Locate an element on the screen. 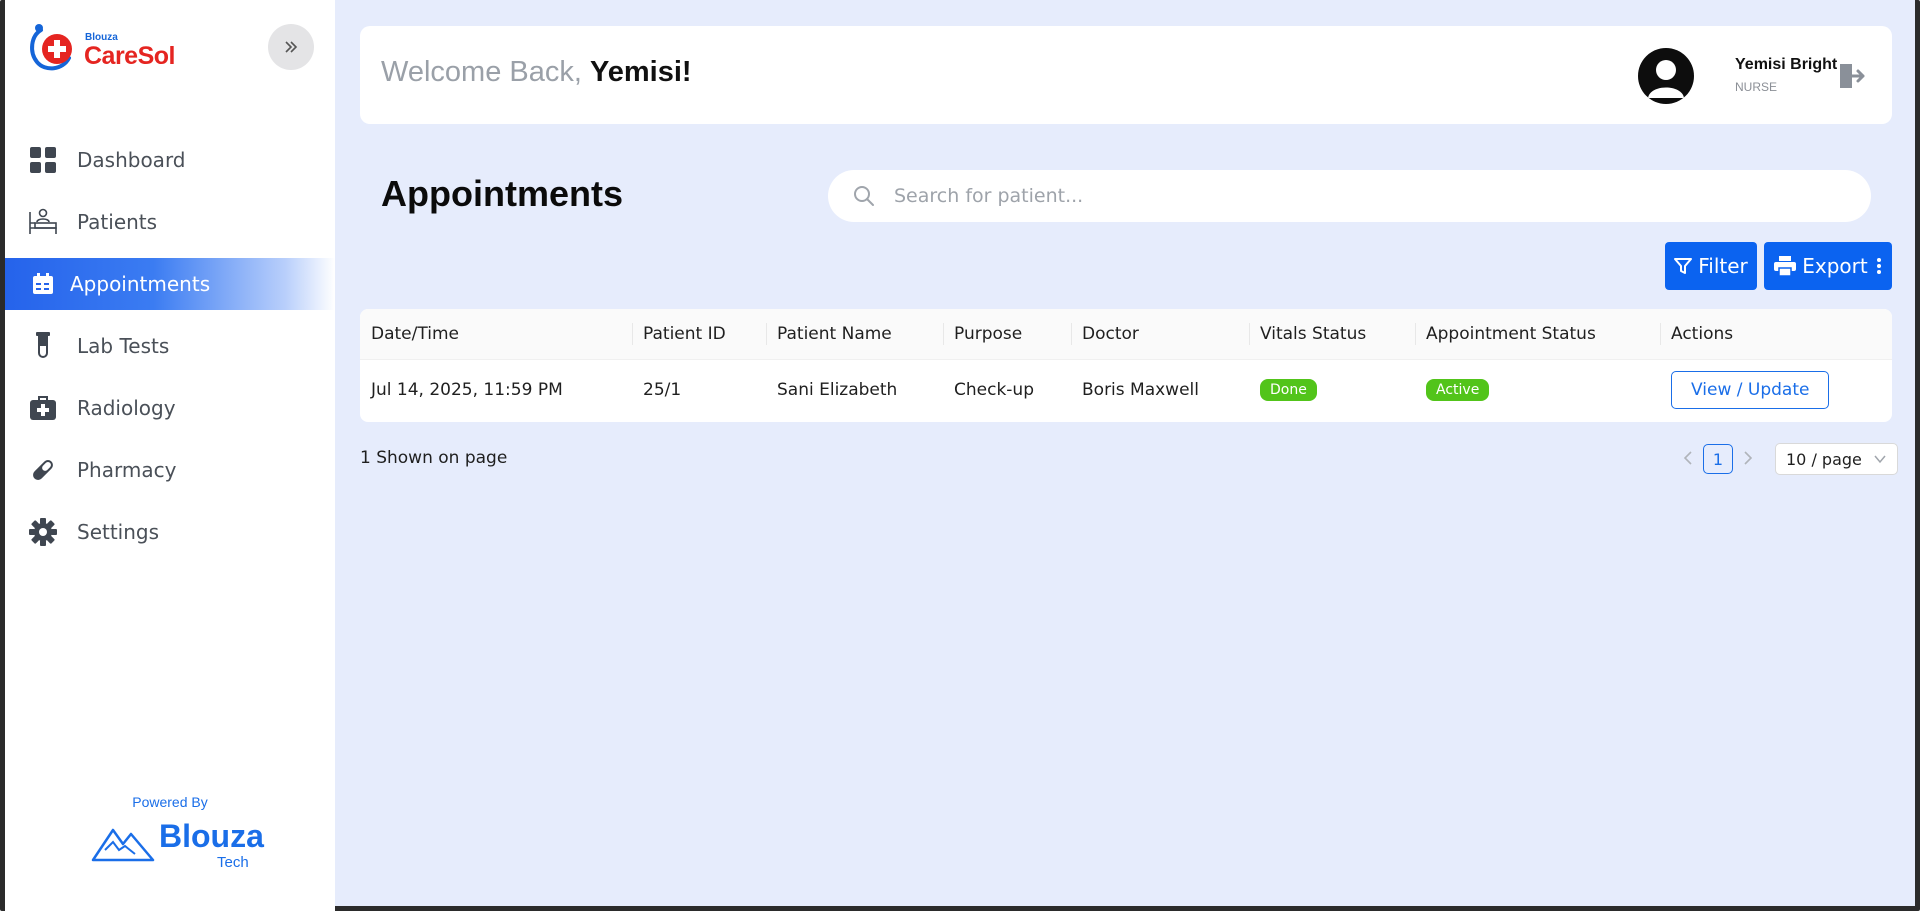  sidebar-item-pharmacy: Pharmacy is located at coordinates (170, 470).